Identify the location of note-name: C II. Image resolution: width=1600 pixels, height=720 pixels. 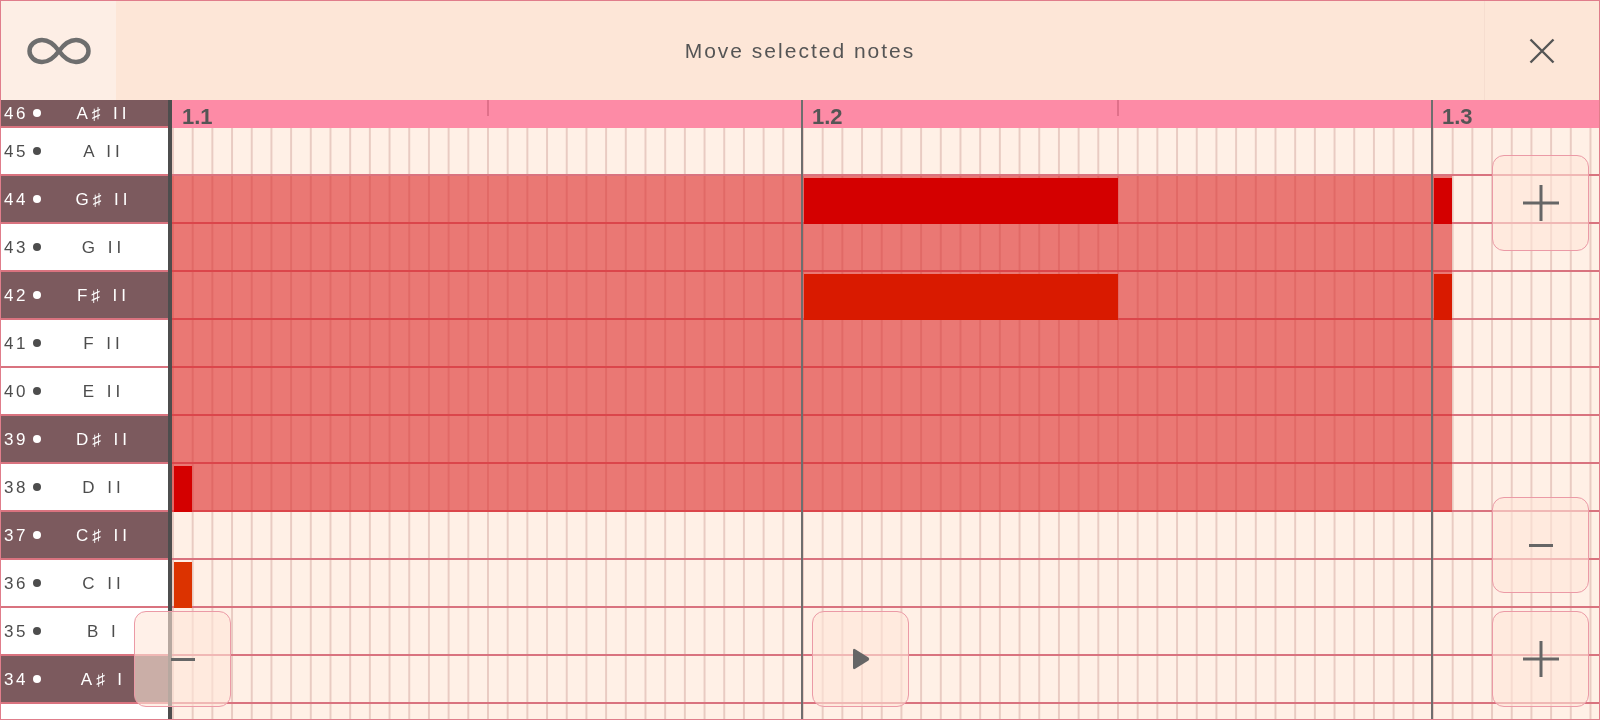
(103, 583).